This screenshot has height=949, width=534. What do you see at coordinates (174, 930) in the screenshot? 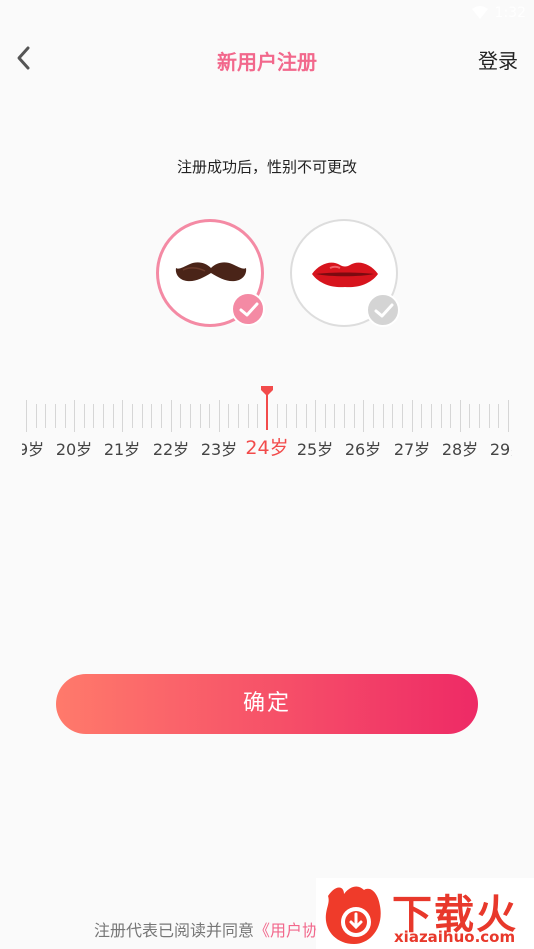
I see `agreement-prefix: 注册代表已阅读并同意` at bounding box center [174, 930].